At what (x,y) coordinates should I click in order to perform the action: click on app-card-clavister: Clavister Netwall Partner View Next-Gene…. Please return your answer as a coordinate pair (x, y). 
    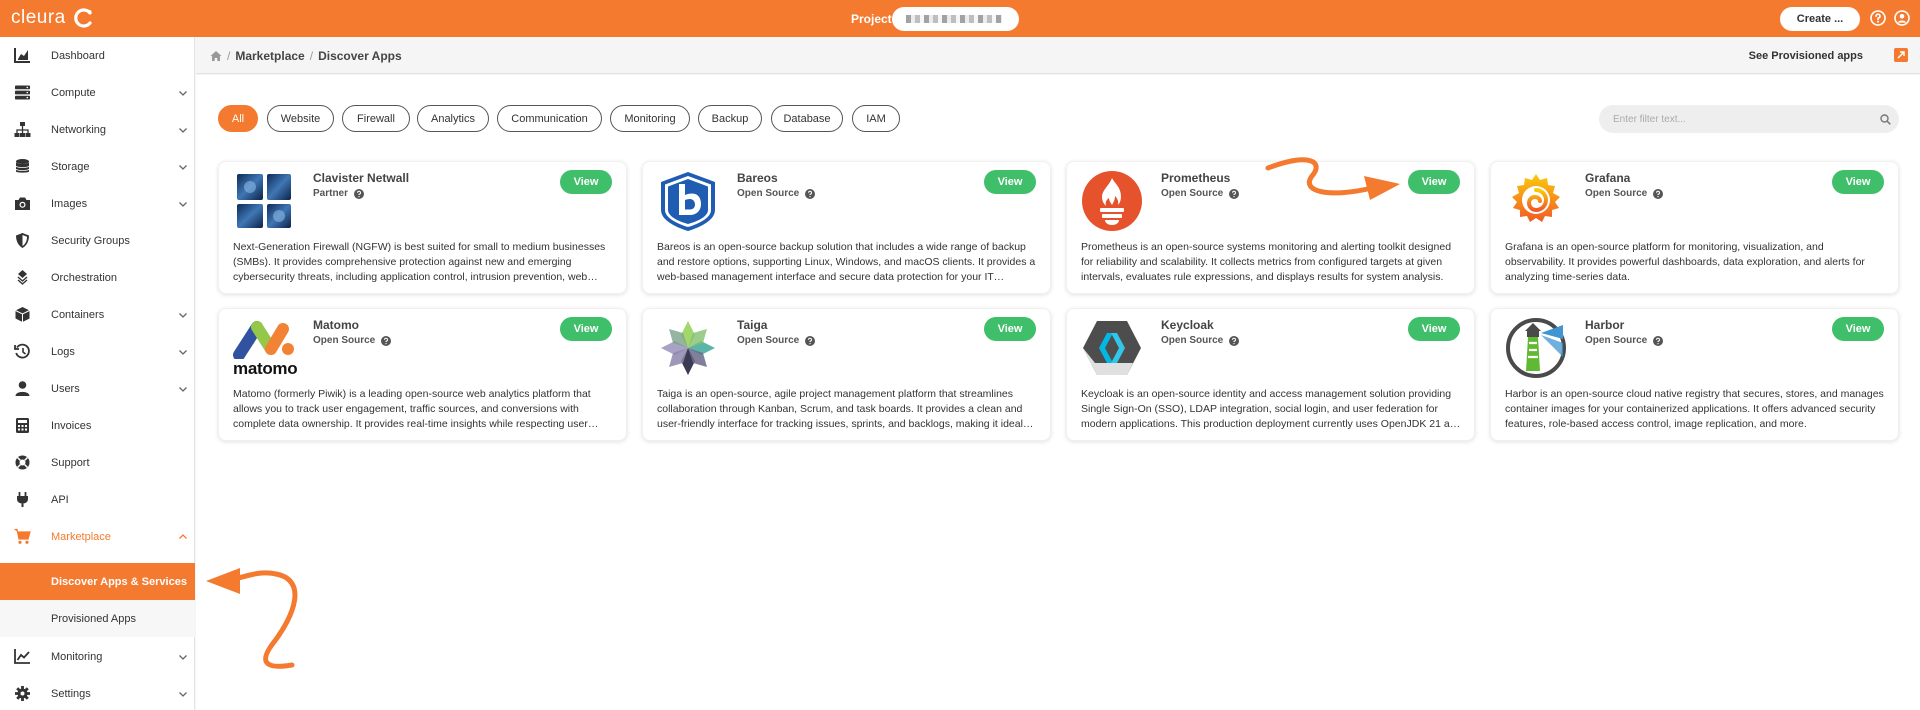
    Looking at the image, I should click on (422, 227).